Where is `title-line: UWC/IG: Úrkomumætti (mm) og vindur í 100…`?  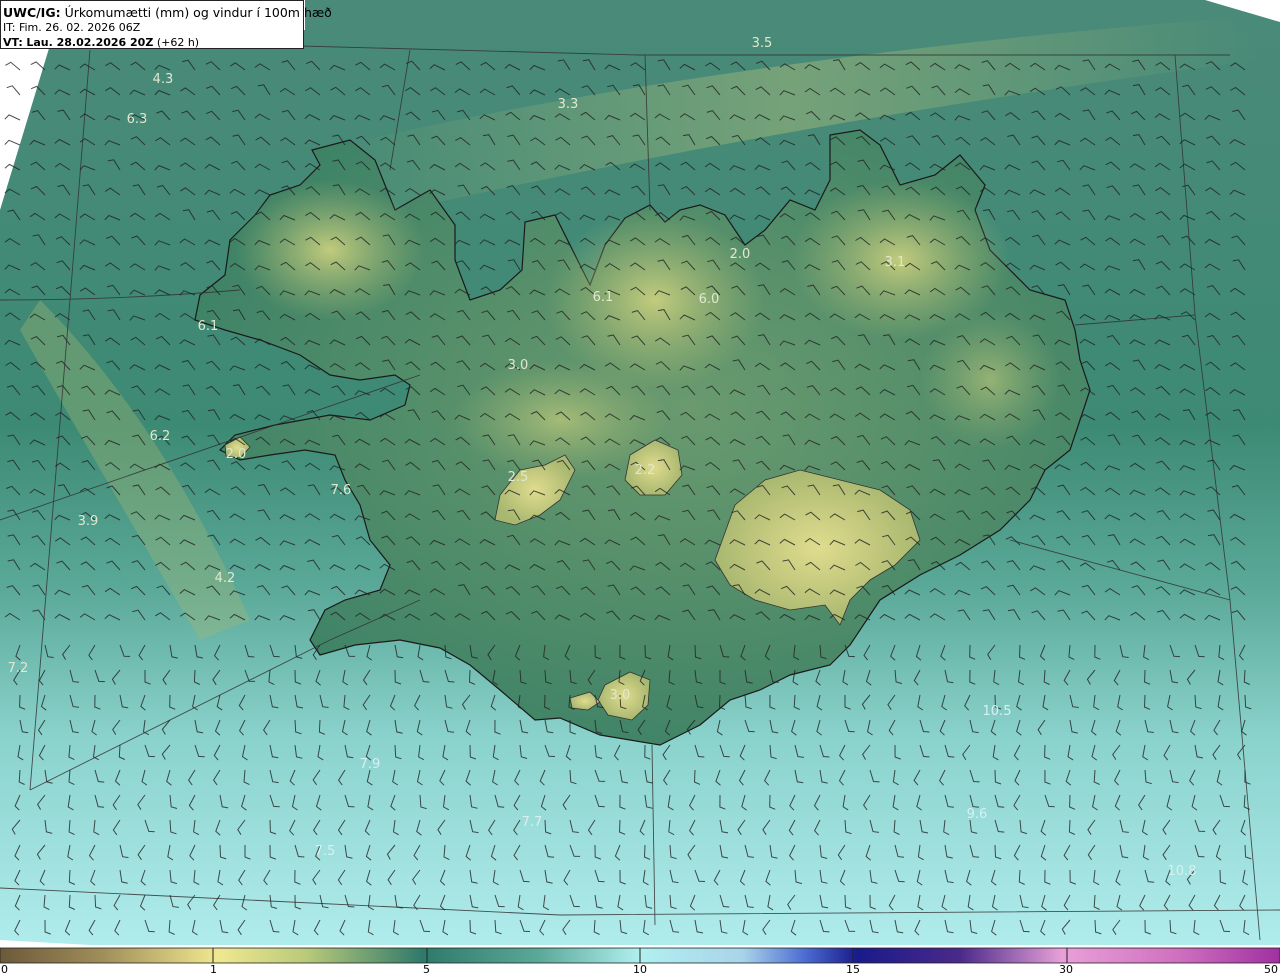
title-line: UWC/IG: Úrkomumætti (mm) og vindur í 100… is located at coordinates (167, 12).